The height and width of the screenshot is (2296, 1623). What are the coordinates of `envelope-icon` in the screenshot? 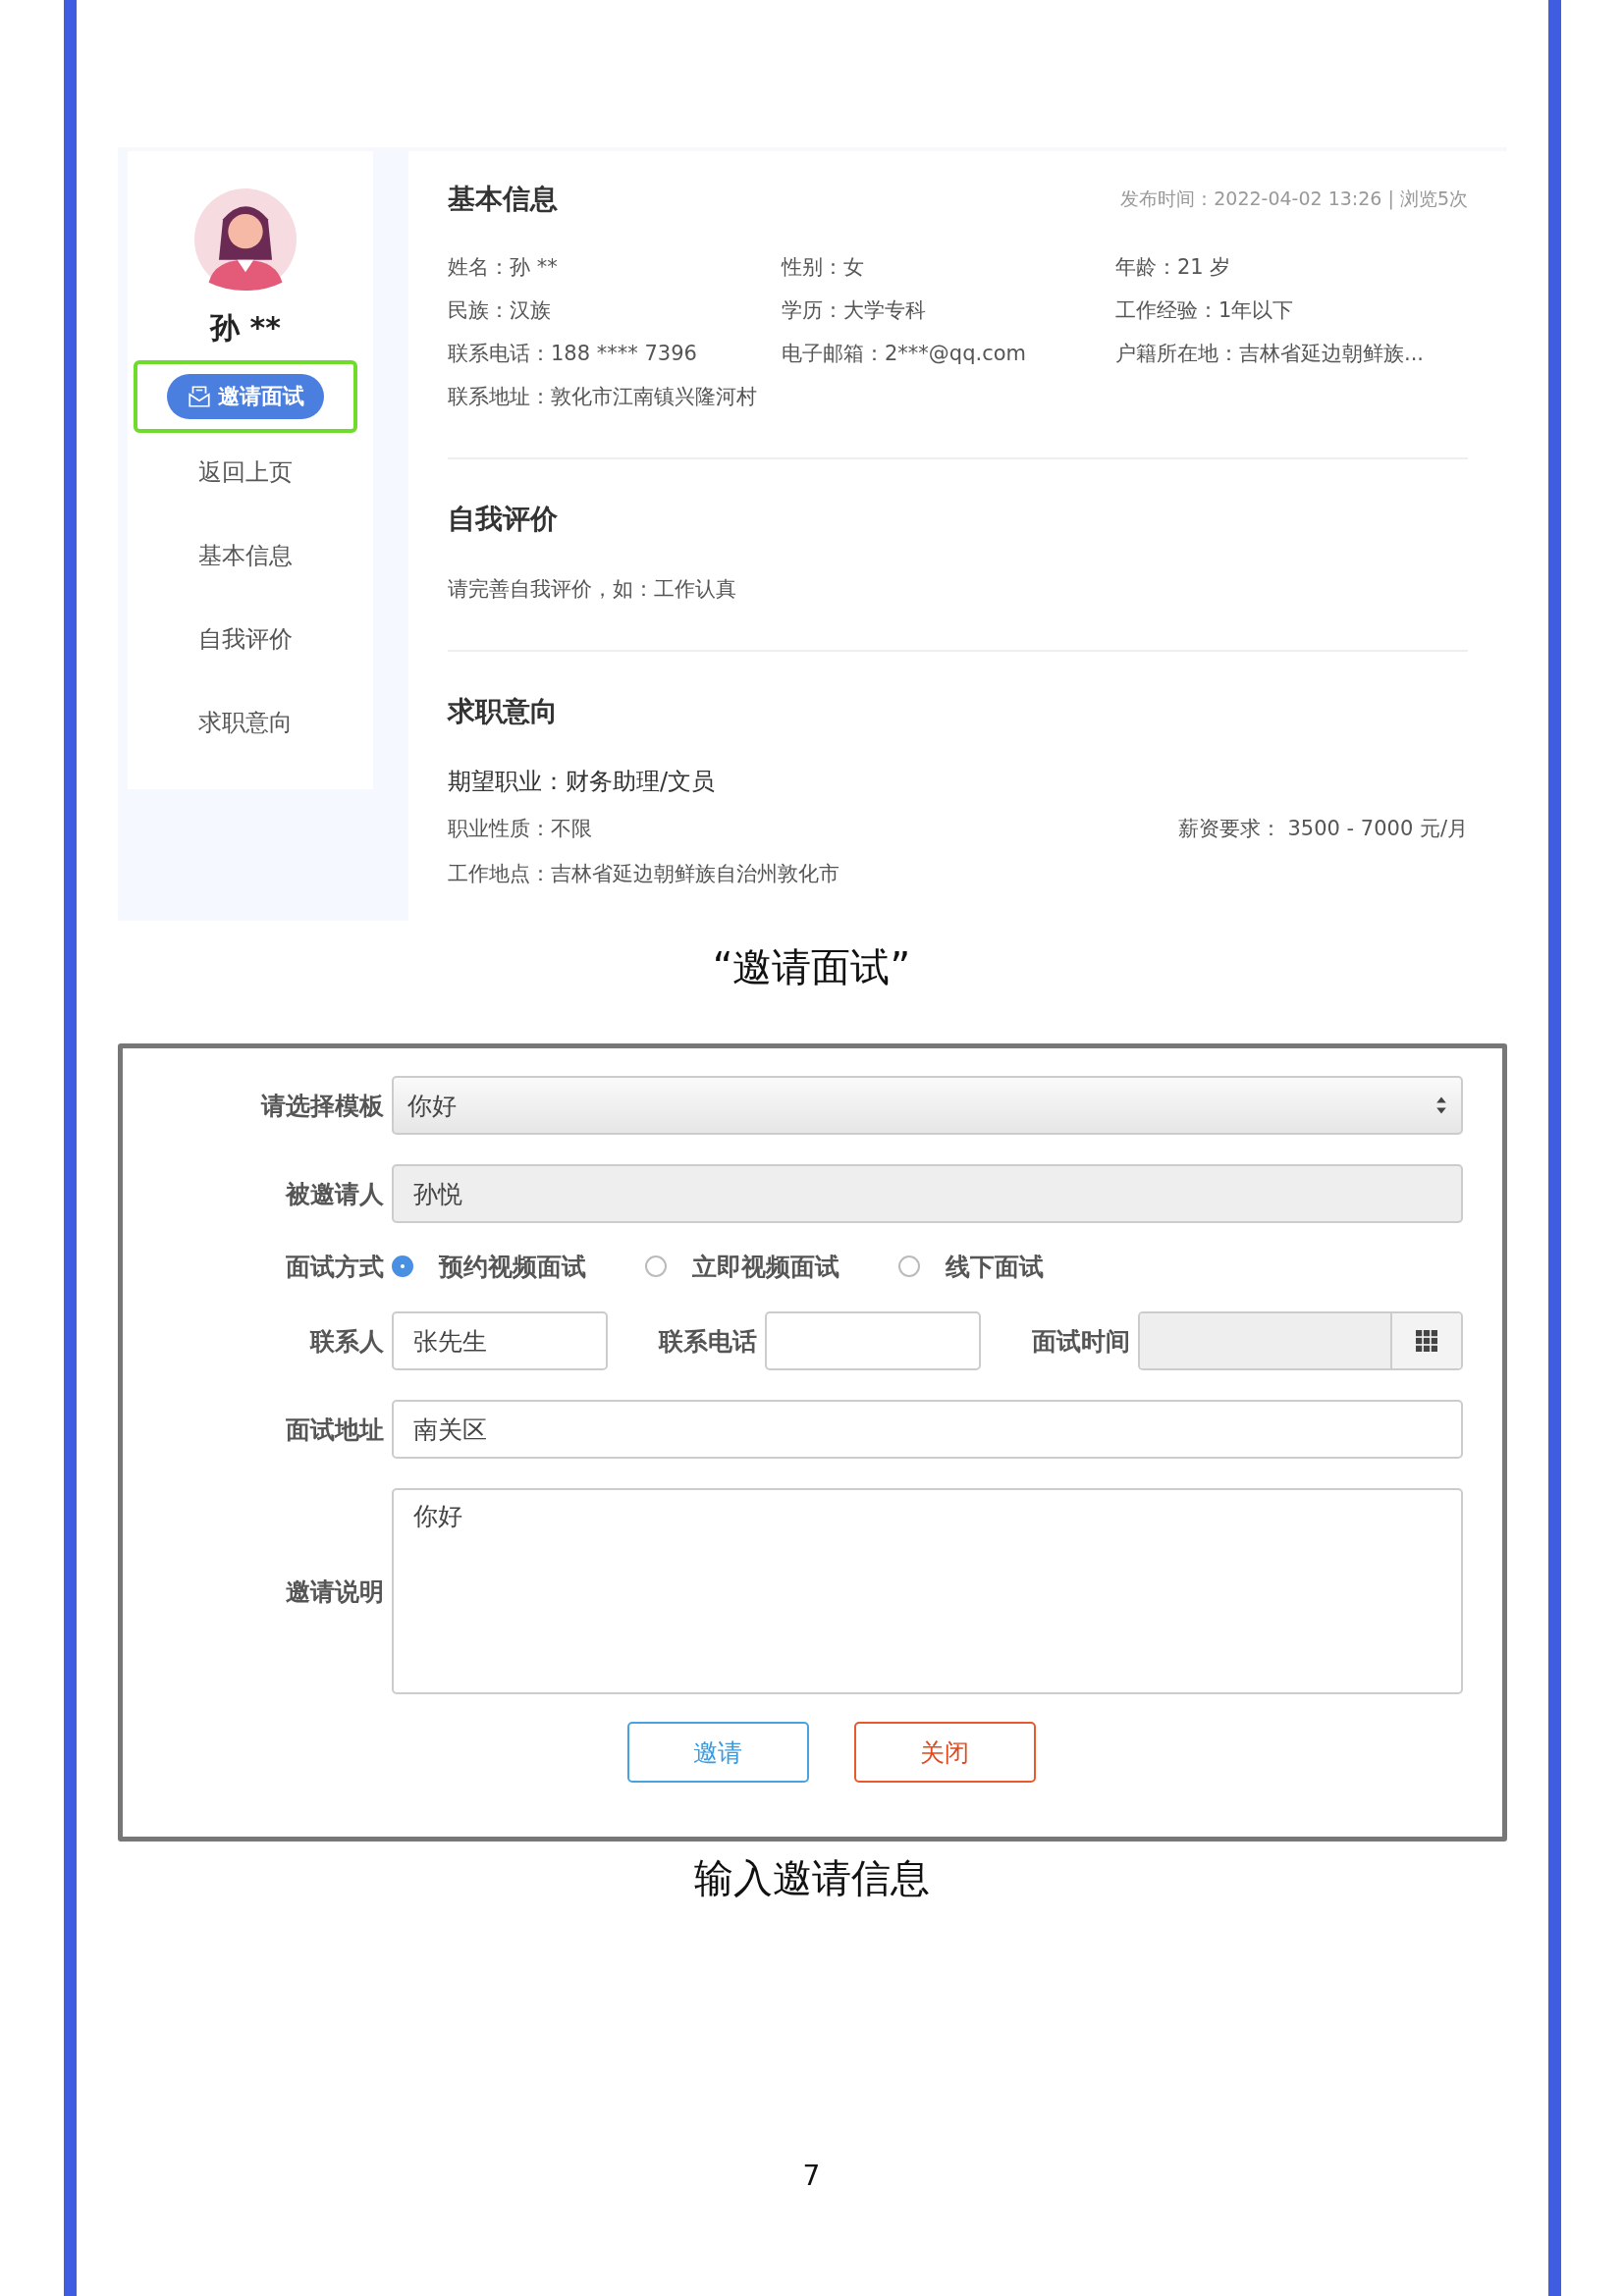 It's located at (200, 396).